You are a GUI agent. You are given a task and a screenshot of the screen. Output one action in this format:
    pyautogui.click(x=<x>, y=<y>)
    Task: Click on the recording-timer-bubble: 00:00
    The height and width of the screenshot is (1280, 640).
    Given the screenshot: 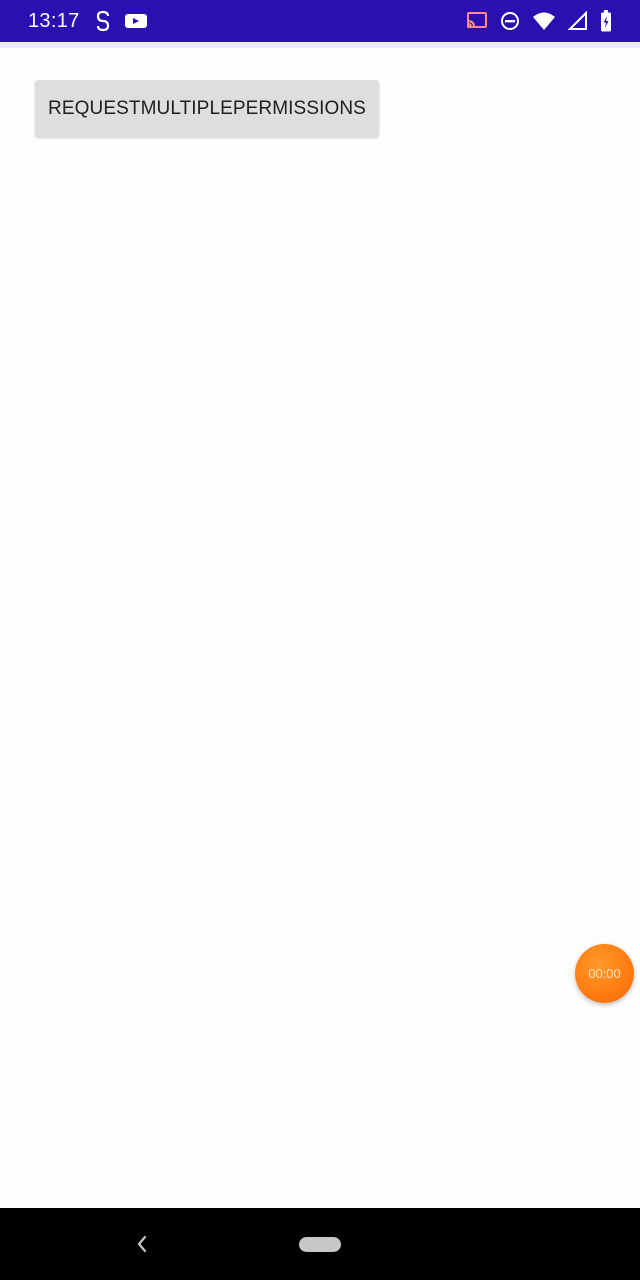 What is the action you would take?
    pyautogui.click(x=604, y=973)
    